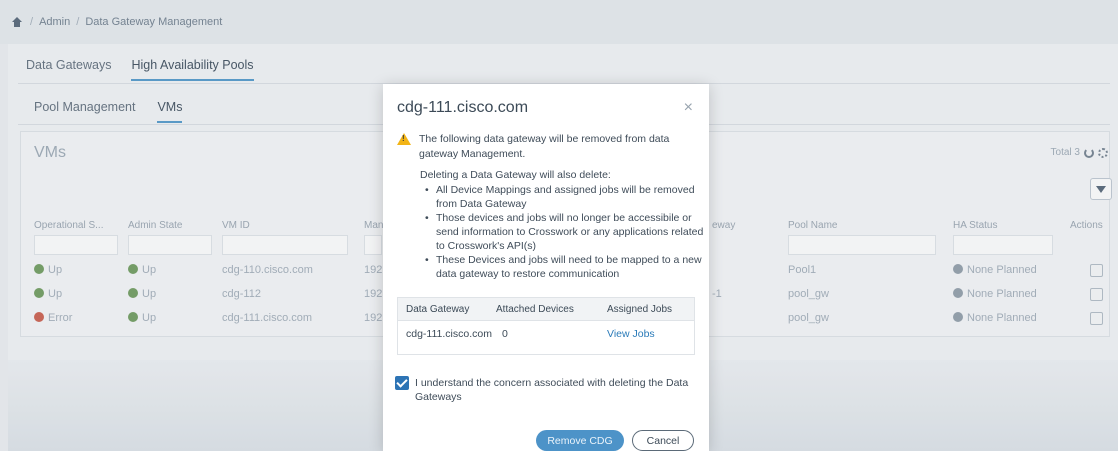 The width and height of the screenshot is (1118, 451). What do you see at coordinates (402, 383) in the screenshot?
I see `confirm-checkbox` at bounding box center [402, 383].